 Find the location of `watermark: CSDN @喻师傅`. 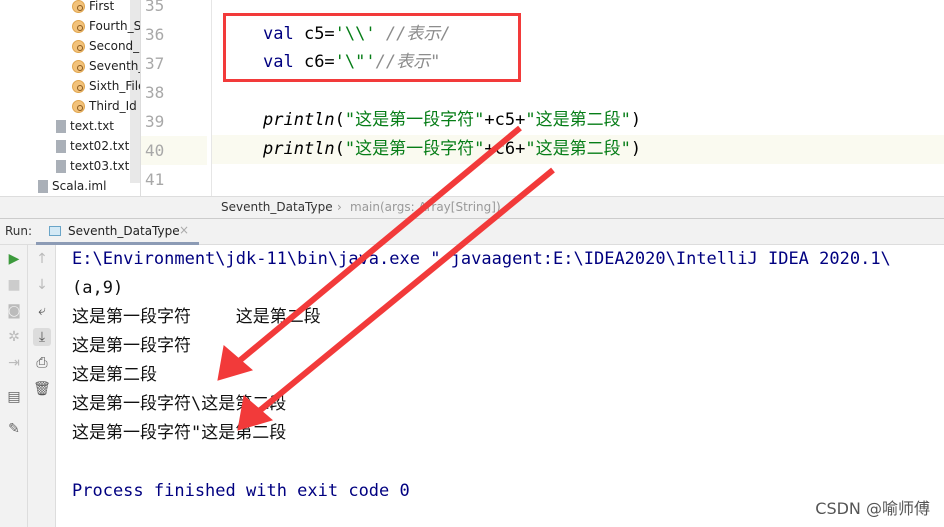

watermark: CSDN @喻师傅 is located at coordinates (872, 508).